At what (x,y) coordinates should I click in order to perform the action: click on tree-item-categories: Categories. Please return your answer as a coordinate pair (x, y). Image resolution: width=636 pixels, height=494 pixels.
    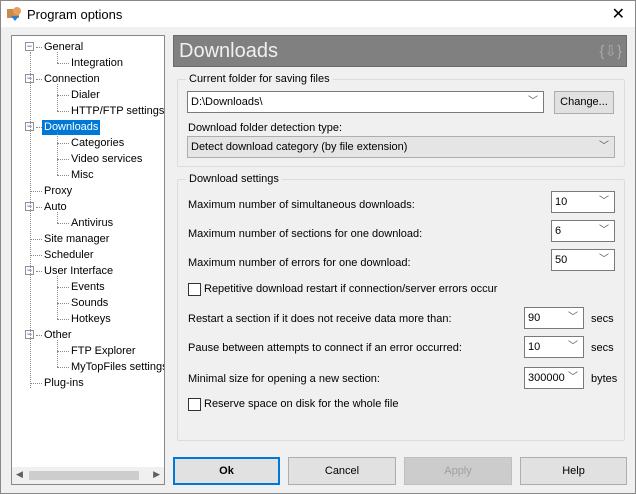
    Looking at the image, I should click on (97, 143).